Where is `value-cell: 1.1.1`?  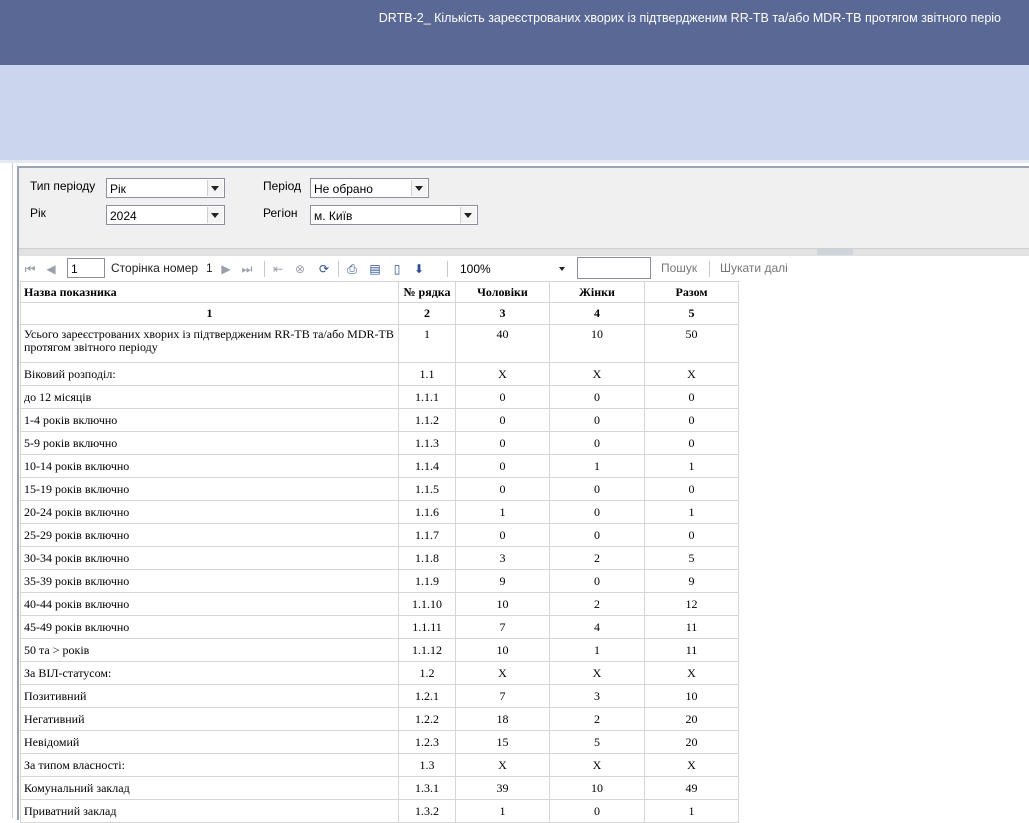
value-cell: 1.1.1 is located at coordinates (427, 397).